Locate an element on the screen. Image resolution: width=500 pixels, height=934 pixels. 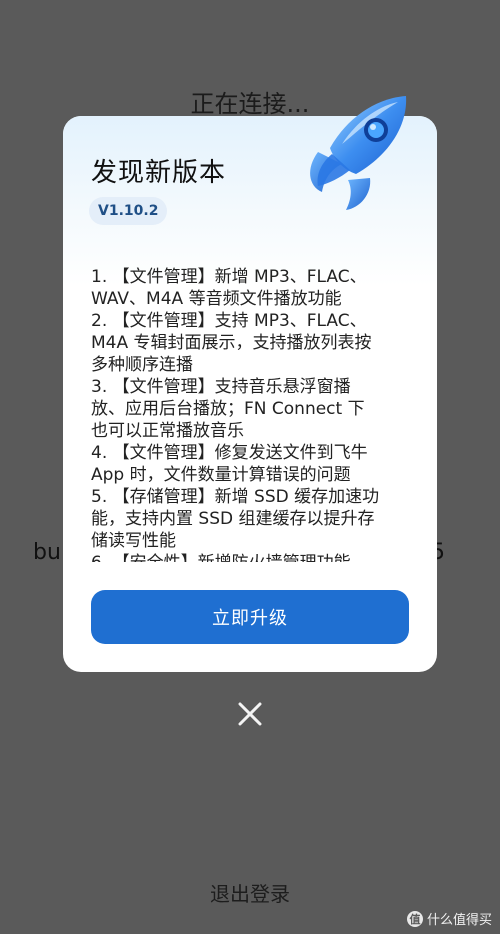
dialog-title: 发现新版本 is located at coordinates (159, 173).